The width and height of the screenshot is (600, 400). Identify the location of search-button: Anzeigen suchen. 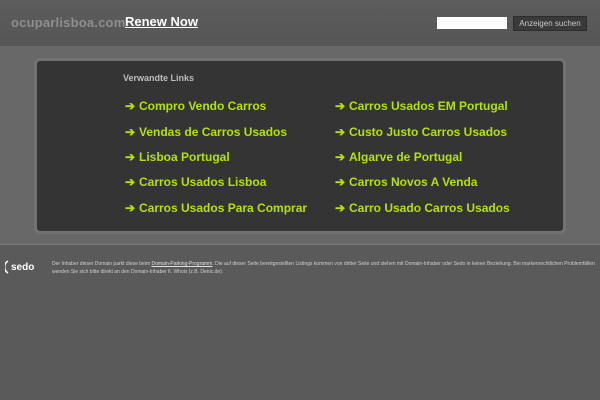
(550, 23).